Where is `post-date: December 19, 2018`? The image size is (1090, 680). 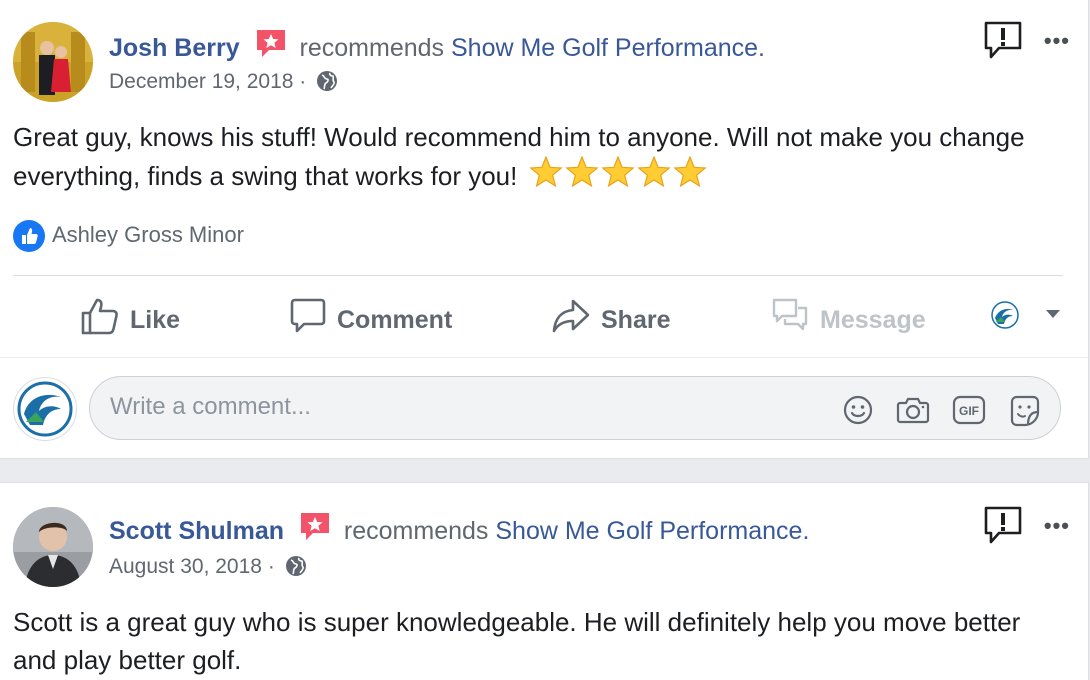
post-date: December 19, 2018 is located at coordinates (201, 81).